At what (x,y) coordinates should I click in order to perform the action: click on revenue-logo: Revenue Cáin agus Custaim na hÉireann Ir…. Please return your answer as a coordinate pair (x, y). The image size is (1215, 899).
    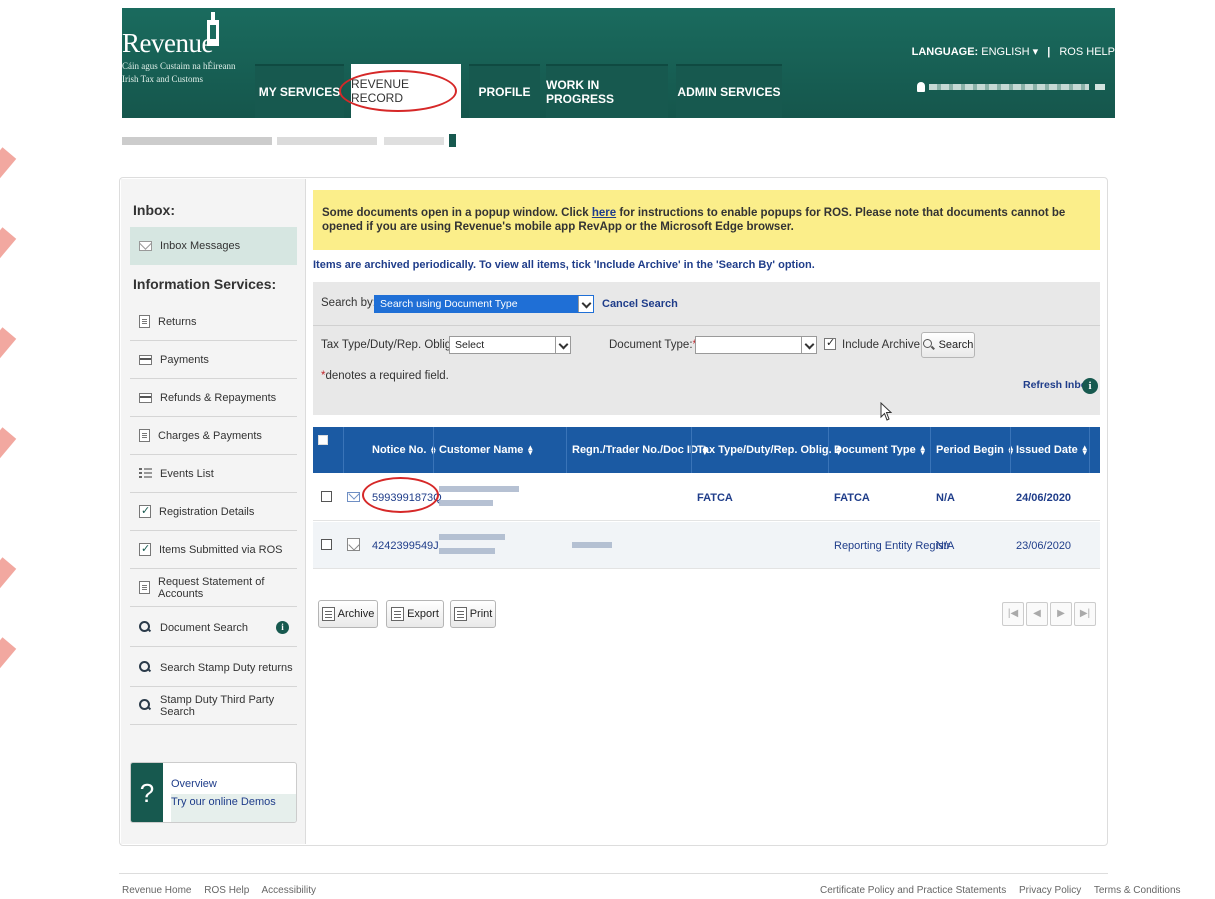
    Looking at the image, I should click on (179, 48).